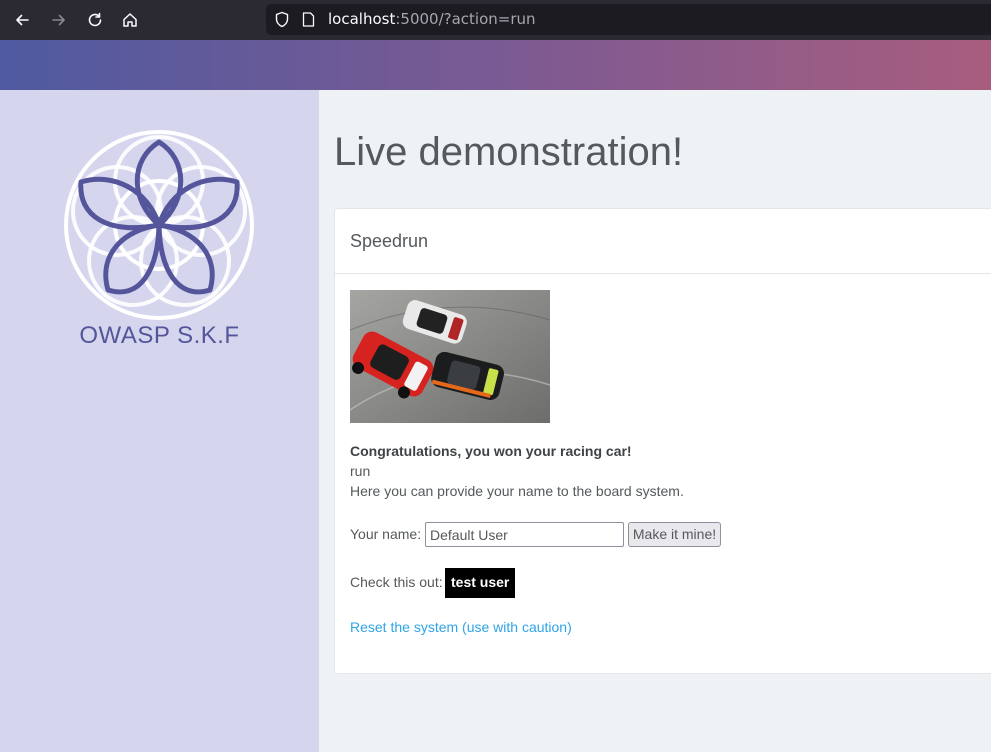  What do you see at coordinates (130, 20) in the screenshot?
I see `home-icon` at bounding box center [130, 20].